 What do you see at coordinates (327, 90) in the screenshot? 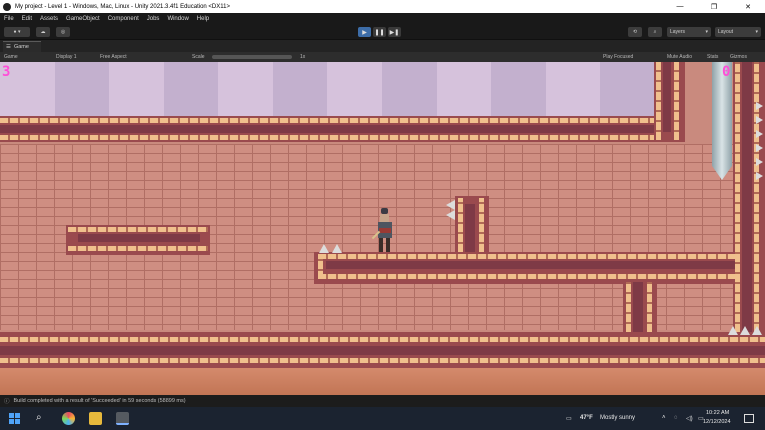
I see `sky-background` at bounding box center [327, 90].